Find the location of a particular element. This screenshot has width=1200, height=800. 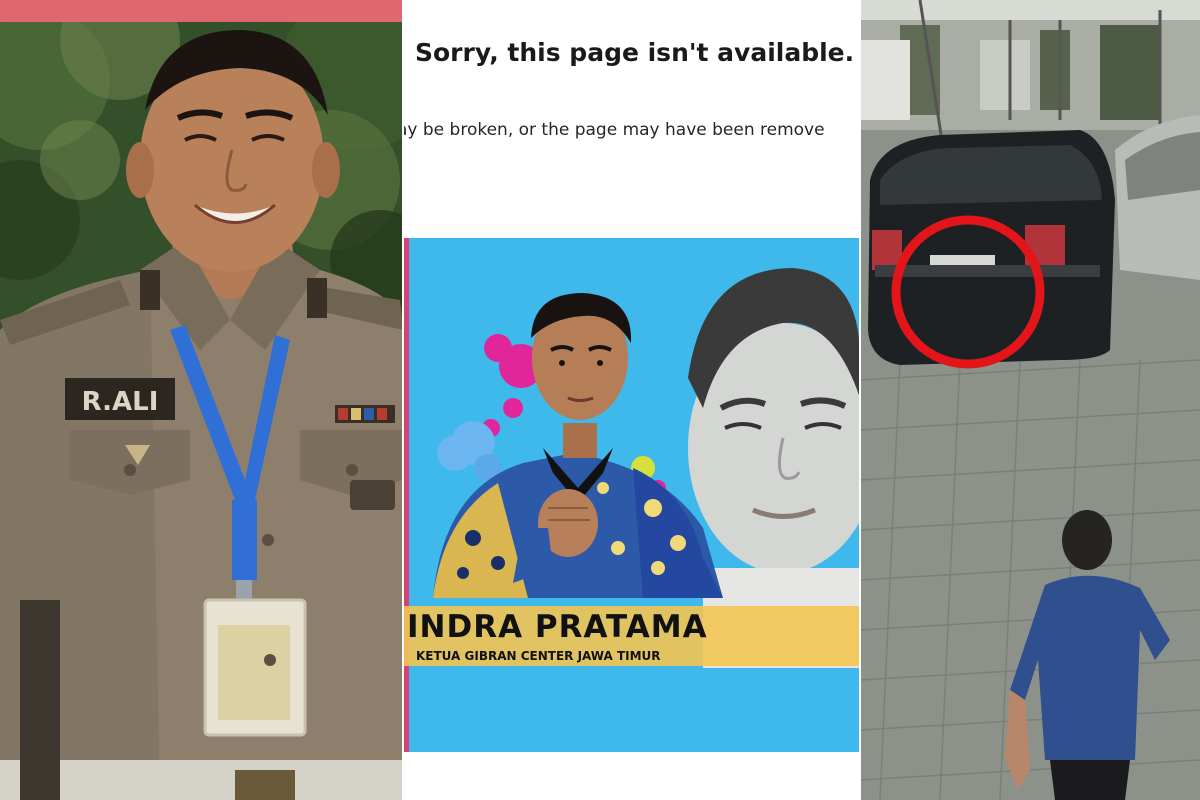

poster-name: INDRA PRATAMA is located at coordinates (557, 627).